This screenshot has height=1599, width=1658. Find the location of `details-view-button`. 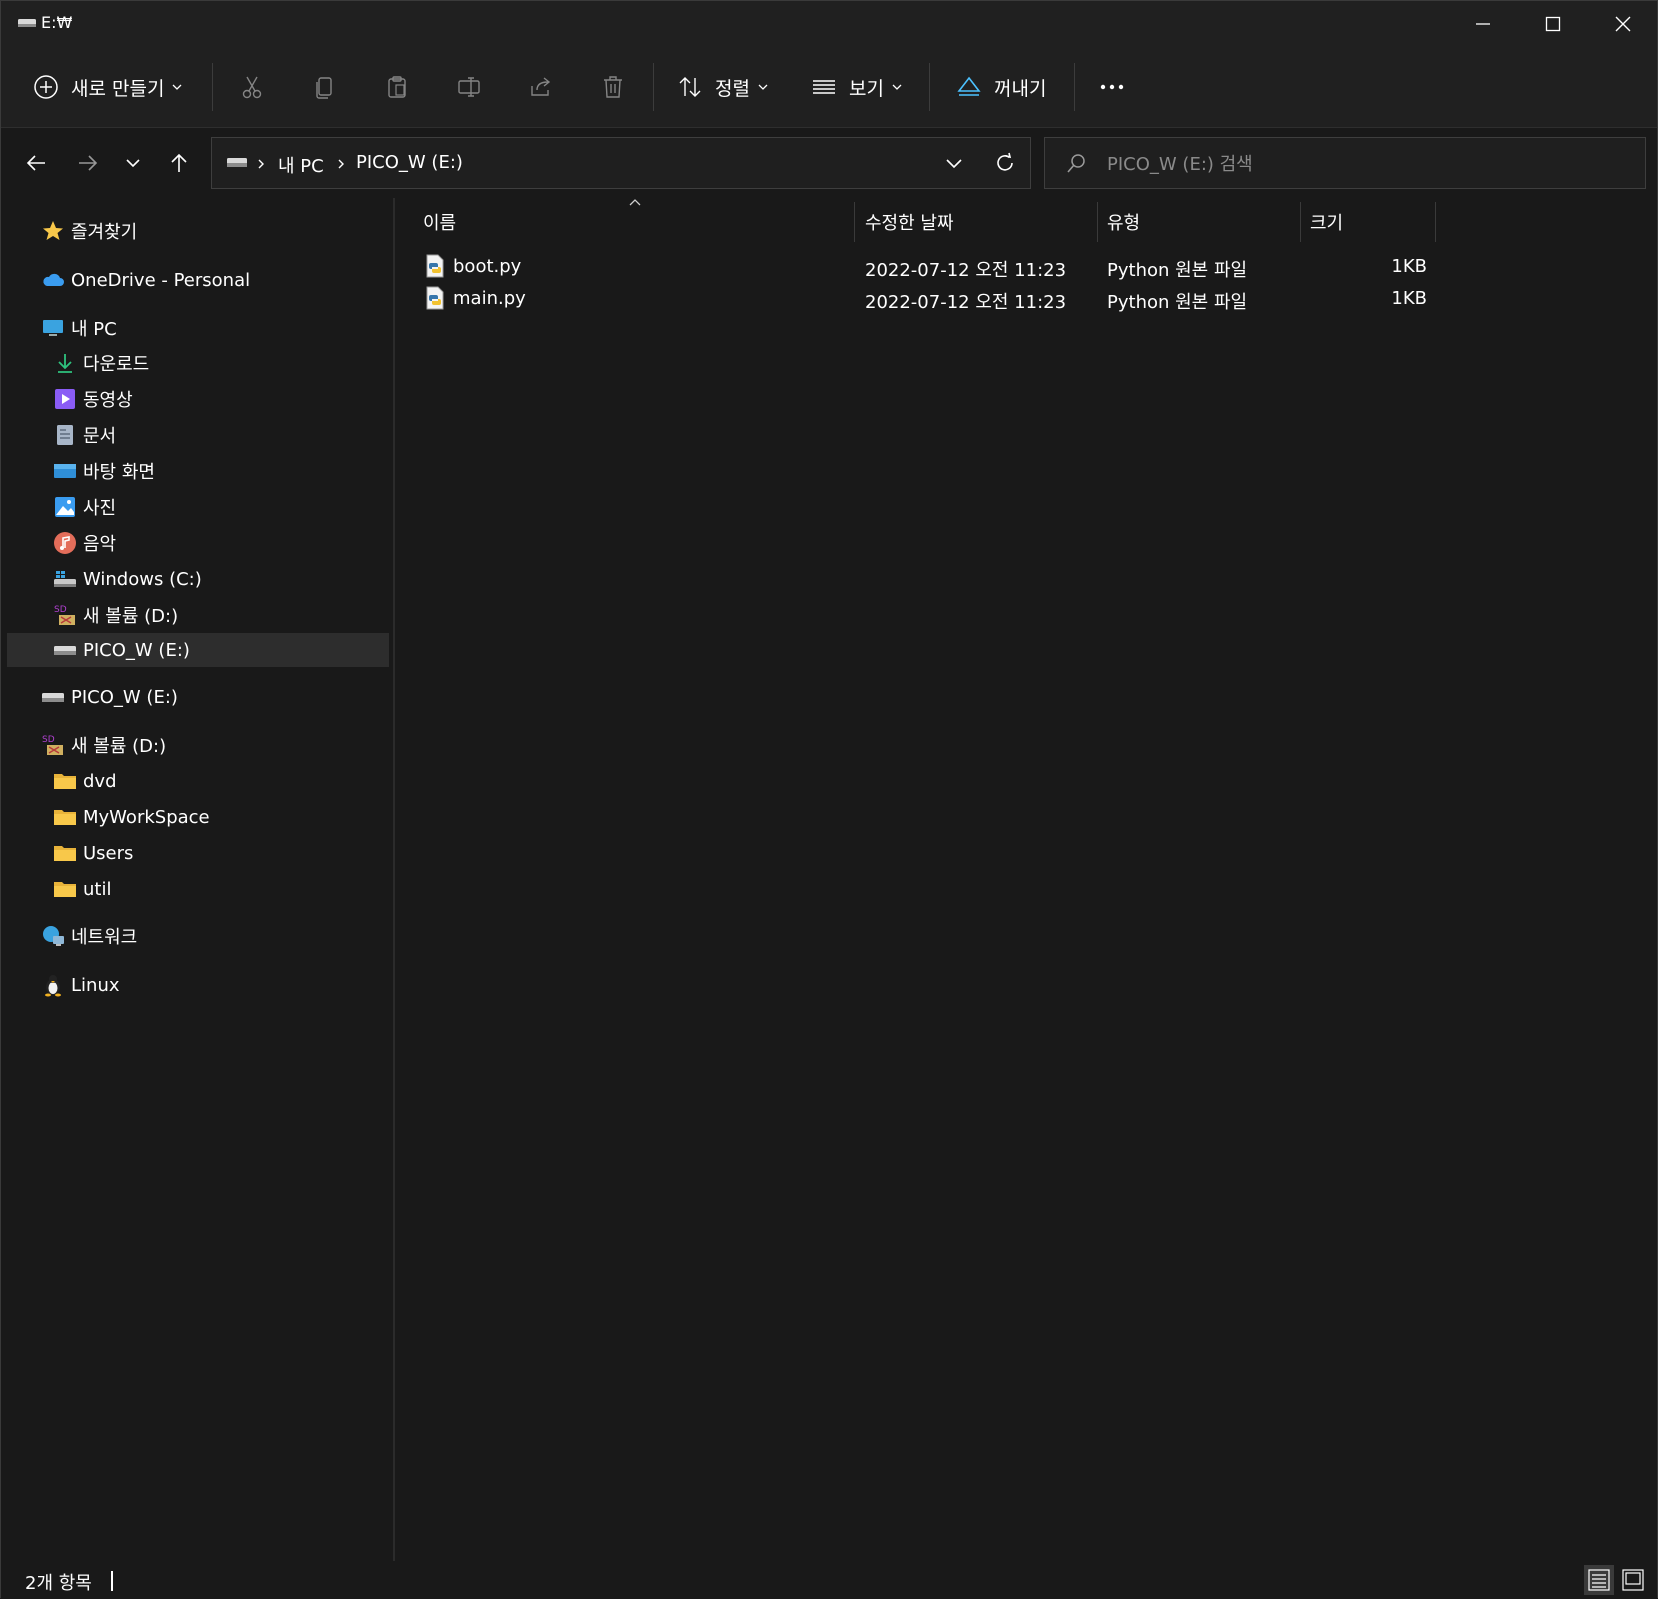

details-view-button is located at coordinates (1599, 1580).